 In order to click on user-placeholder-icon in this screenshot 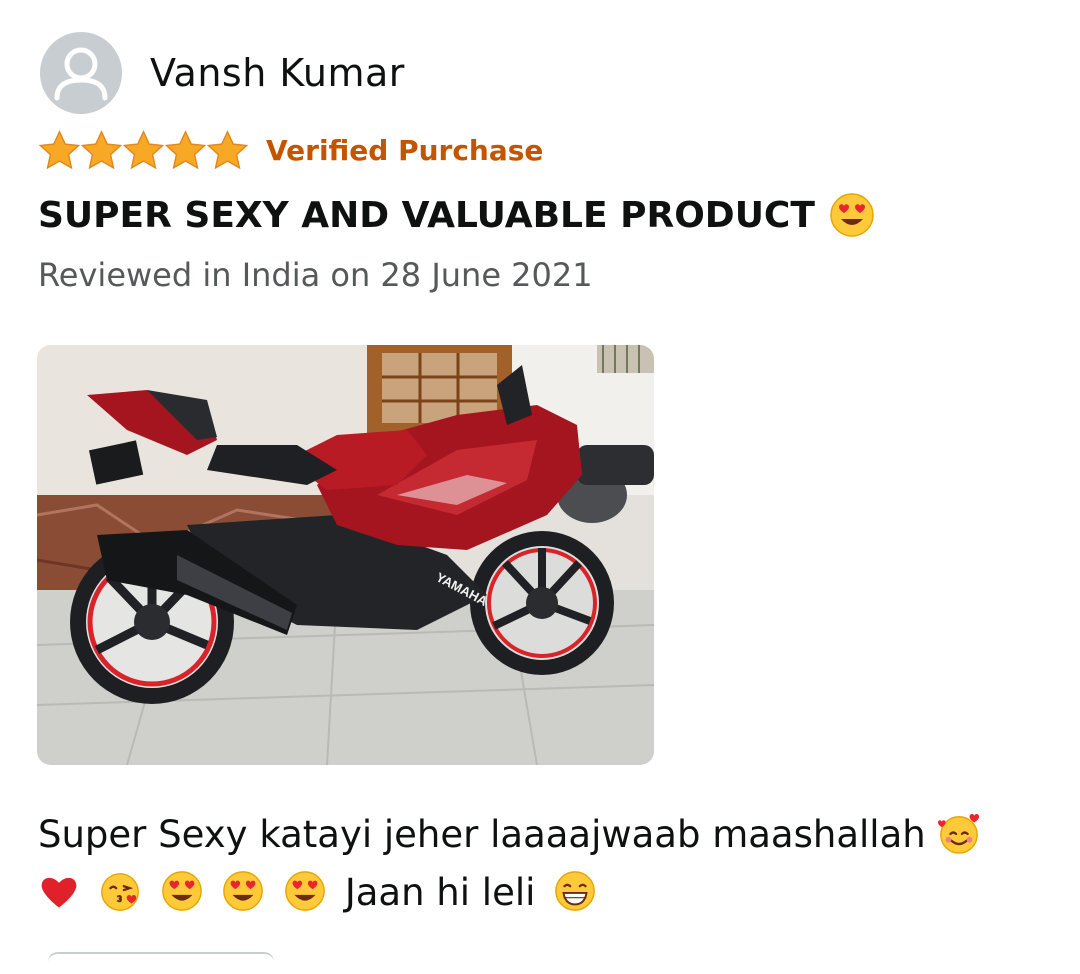, I will do `click(81, 74)`.